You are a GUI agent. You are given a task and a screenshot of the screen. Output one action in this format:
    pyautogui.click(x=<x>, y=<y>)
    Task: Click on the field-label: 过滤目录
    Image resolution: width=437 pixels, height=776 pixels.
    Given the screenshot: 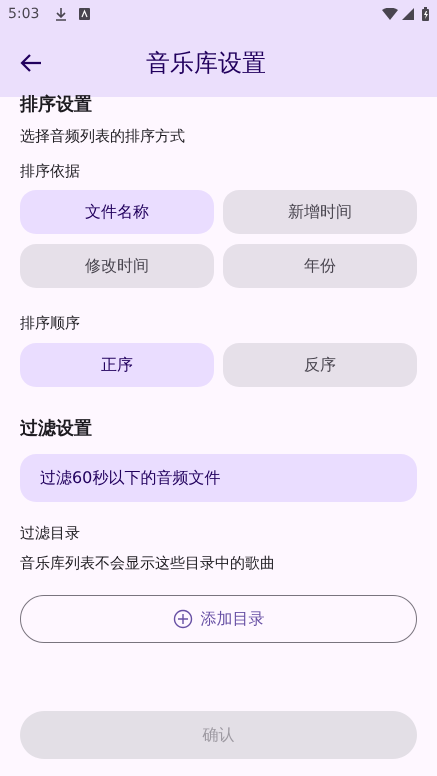 What is the action you would take?
    pyautogui.click(x=50, y=533)
    